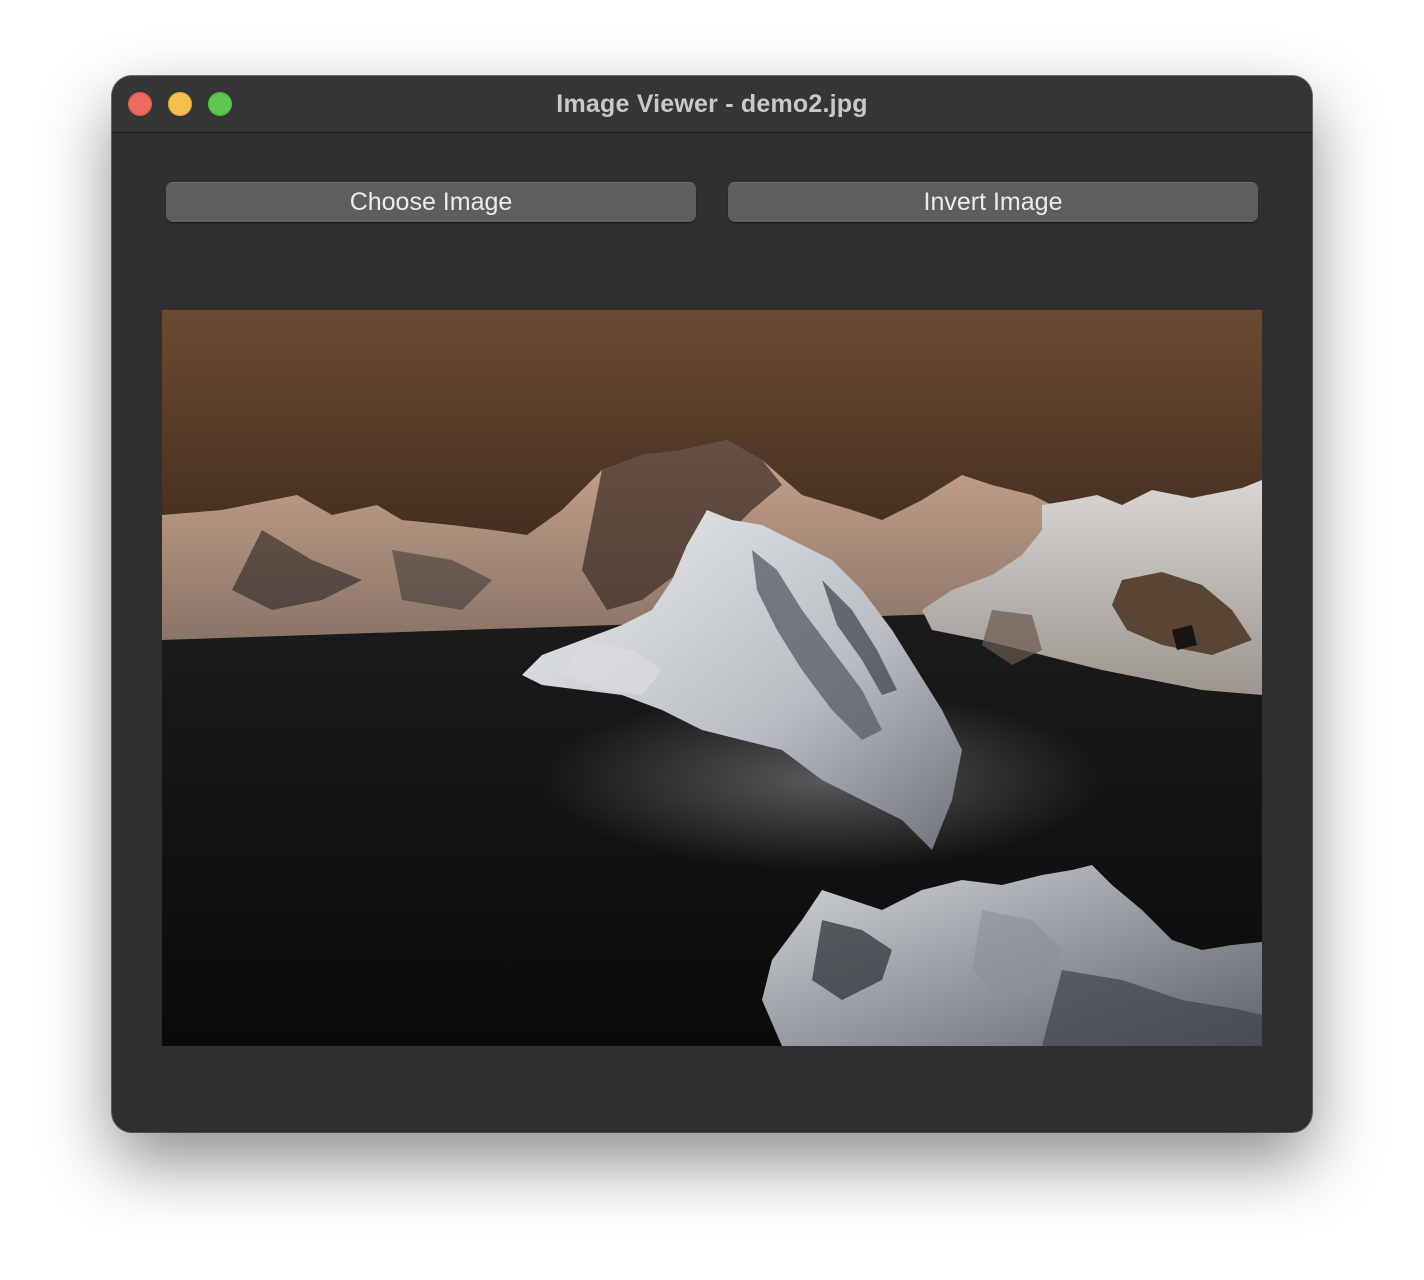 The height and width of the screenshot is (1280, 1424). I want to click on window-title: Image Viewer - demo2.jpg, so click(712, 104).